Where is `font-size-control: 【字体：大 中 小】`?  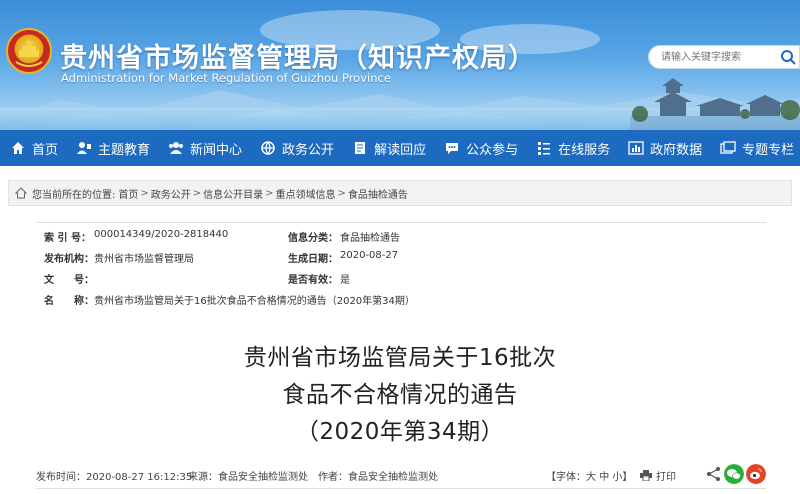
font-size-control: 【字体：大 中 小】 is located at coordinates (589, 475).